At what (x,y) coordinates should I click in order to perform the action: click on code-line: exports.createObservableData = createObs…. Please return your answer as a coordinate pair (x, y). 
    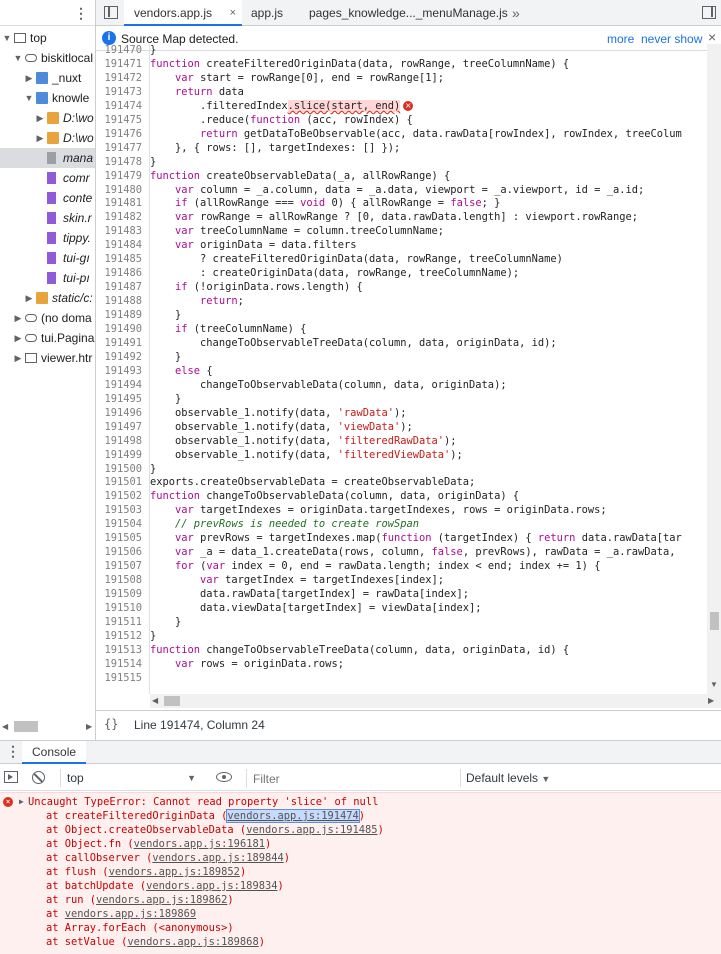
    Looking at the image, I should click on (312, 482).